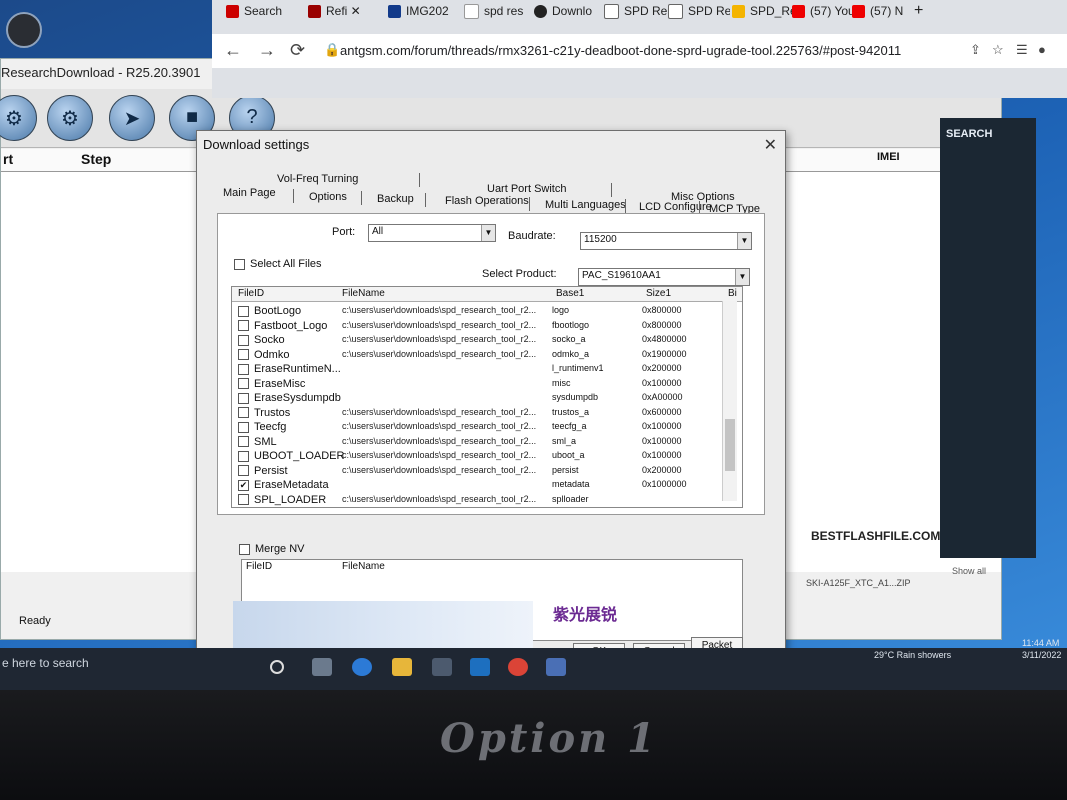  What do you see at coordinates (518, 667) in the screenshot?
I see `chrome-icon` at bounding box center [518, 667].